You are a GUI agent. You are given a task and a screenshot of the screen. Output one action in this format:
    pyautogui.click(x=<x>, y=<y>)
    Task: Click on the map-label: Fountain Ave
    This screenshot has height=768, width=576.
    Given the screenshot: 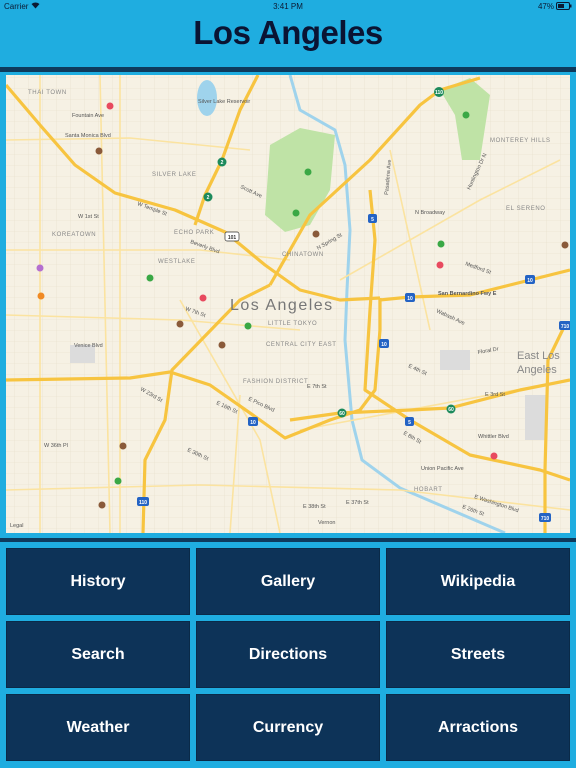 What is the action you would take?
    pyautogui.click(x=88, y=116)
    